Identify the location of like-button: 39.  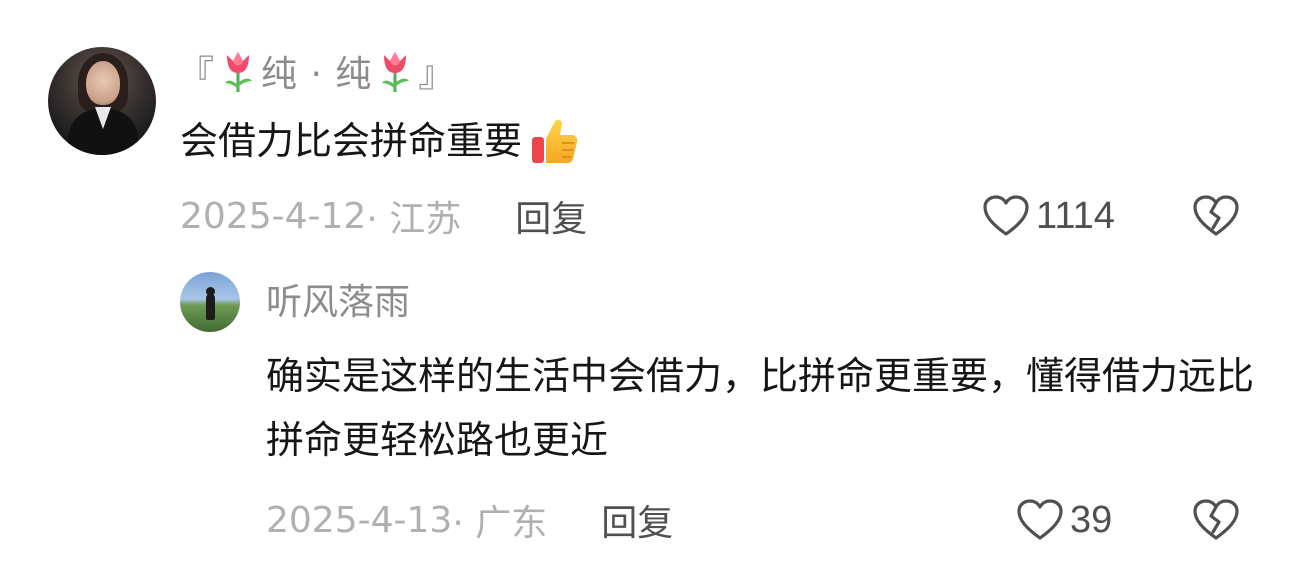
(1064, 520).